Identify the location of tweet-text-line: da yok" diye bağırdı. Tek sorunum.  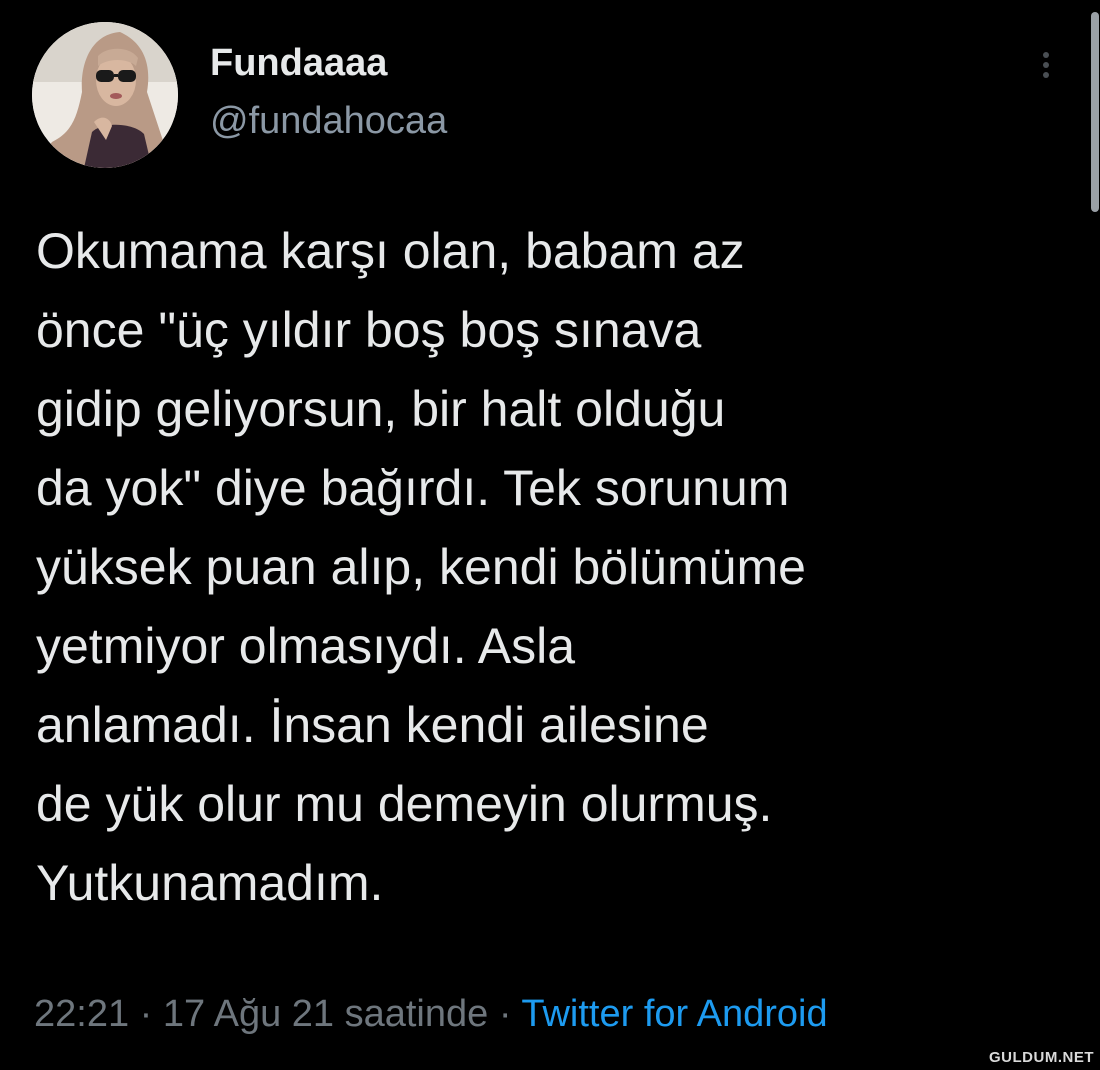
(413, 488).